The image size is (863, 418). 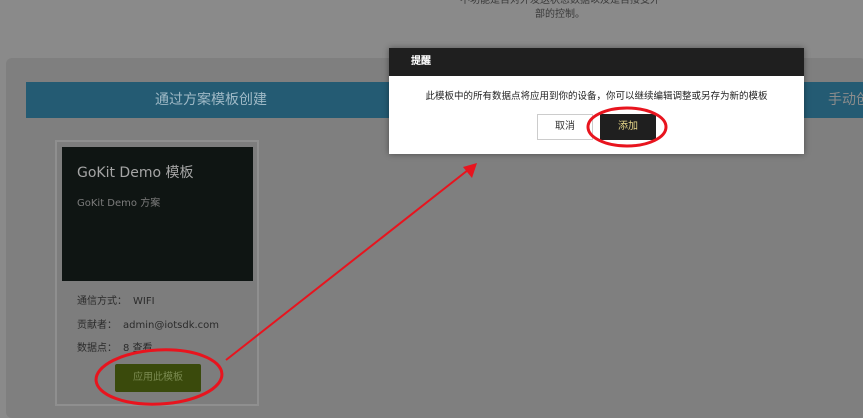 What do you see at coordinates (470, 170) in the screenshot?
I see `annotation-arrow-head` at bounding box center [470, 170].